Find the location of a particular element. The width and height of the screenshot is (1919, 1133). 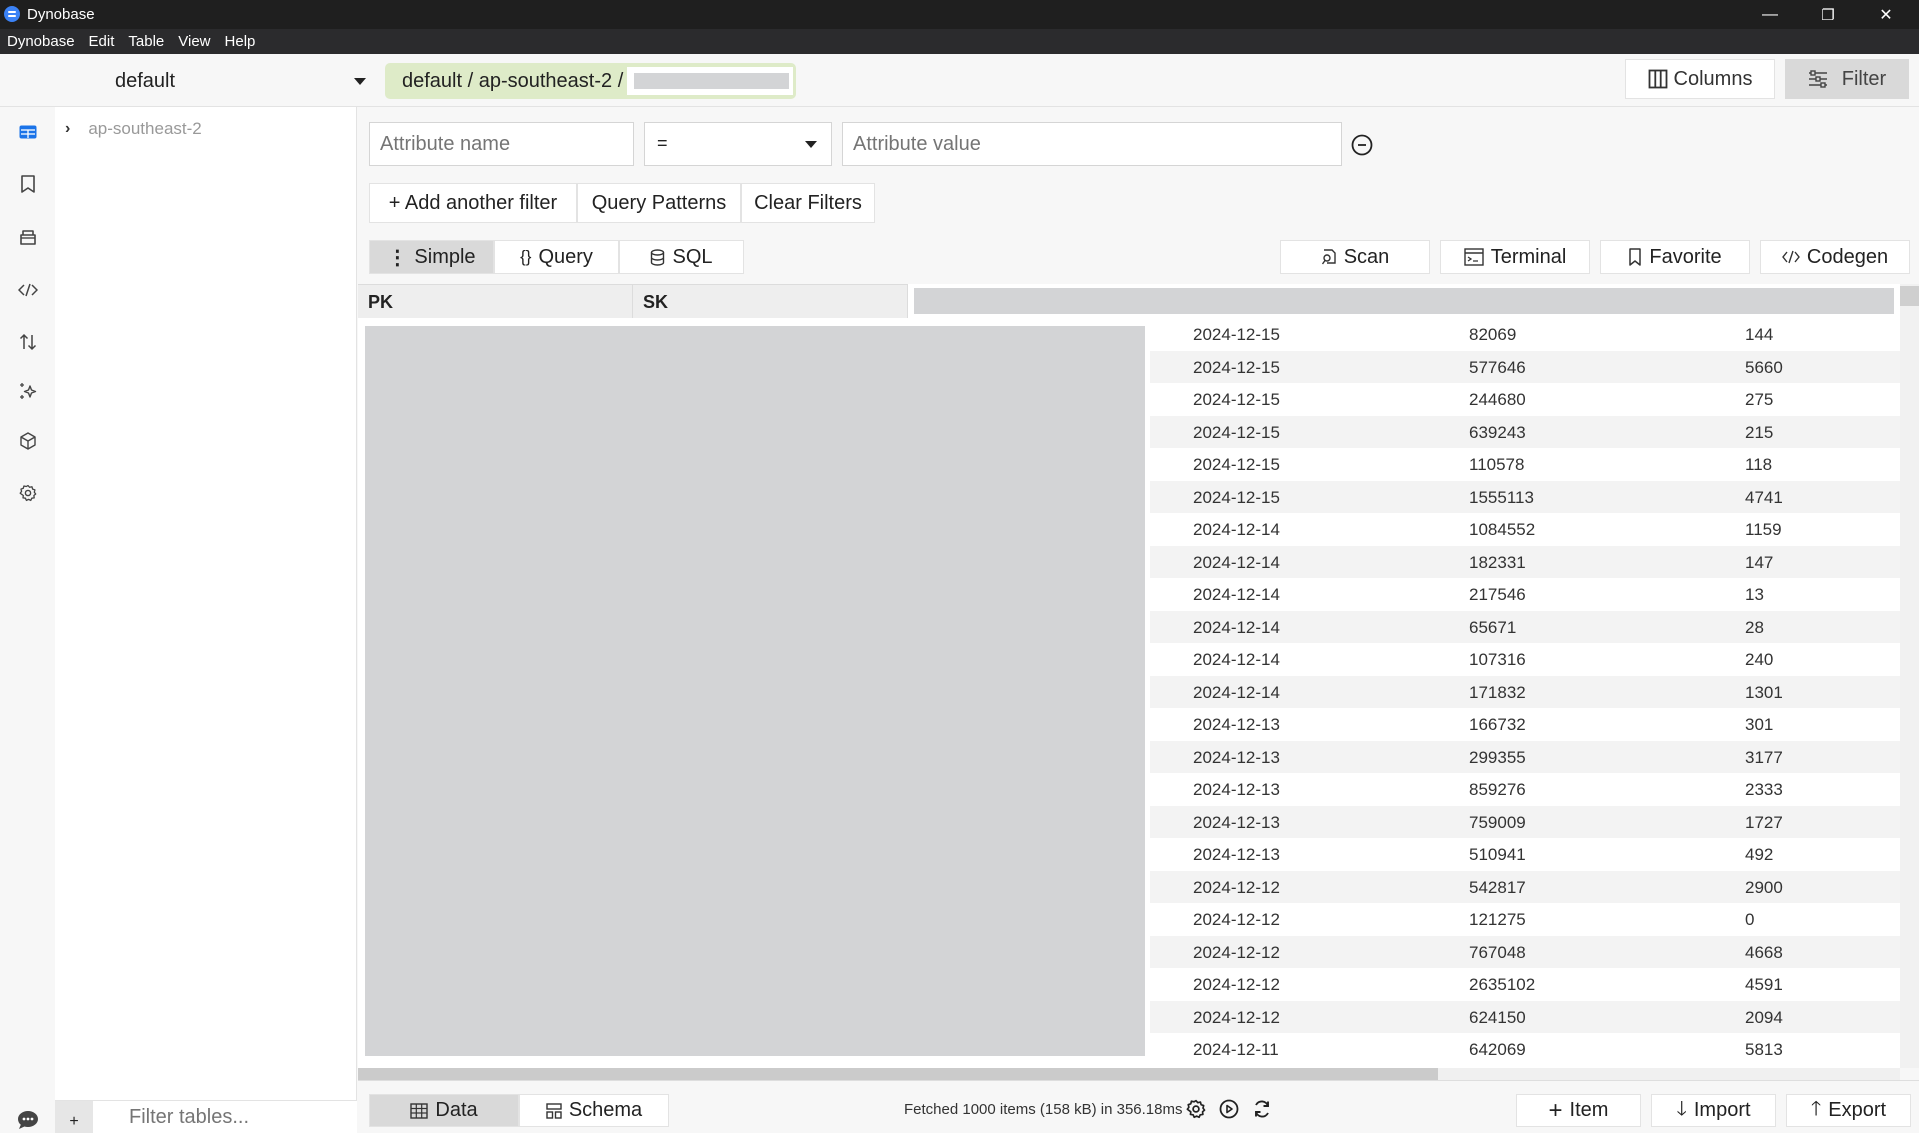

column-header-pk: PK is located at coordinates (495, 301).